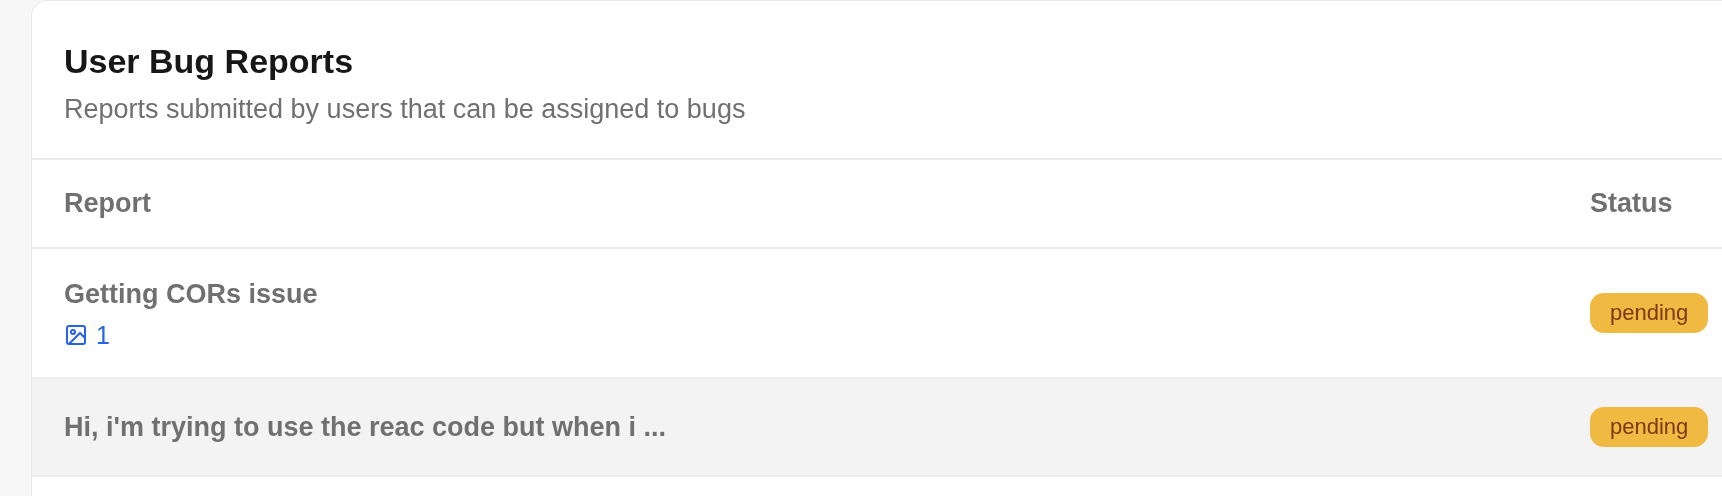 The width and height of the screenshot is (1722, 496). I want to click on column-header: Report, so click(108, 204).